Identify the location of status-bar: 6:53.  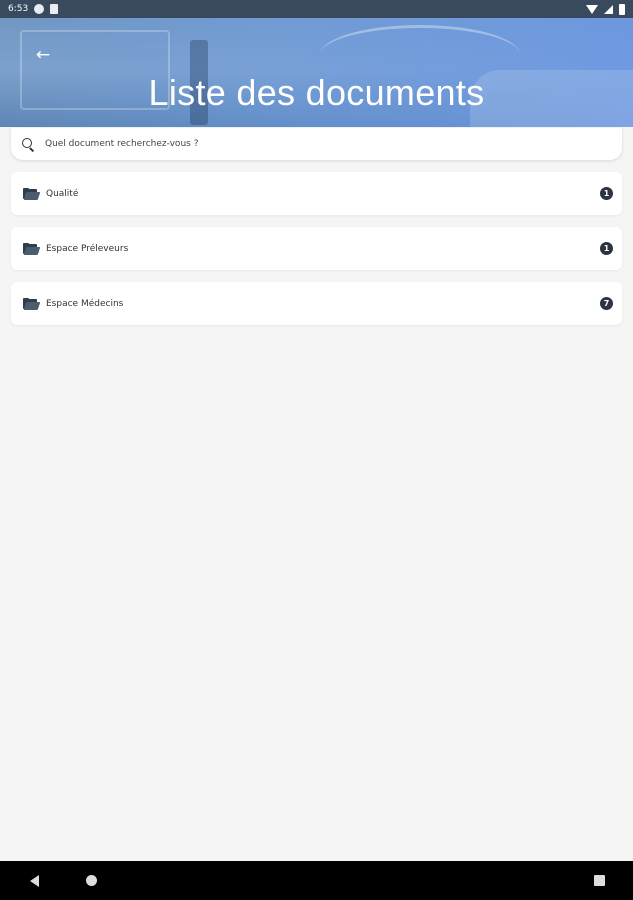
(316, 9).